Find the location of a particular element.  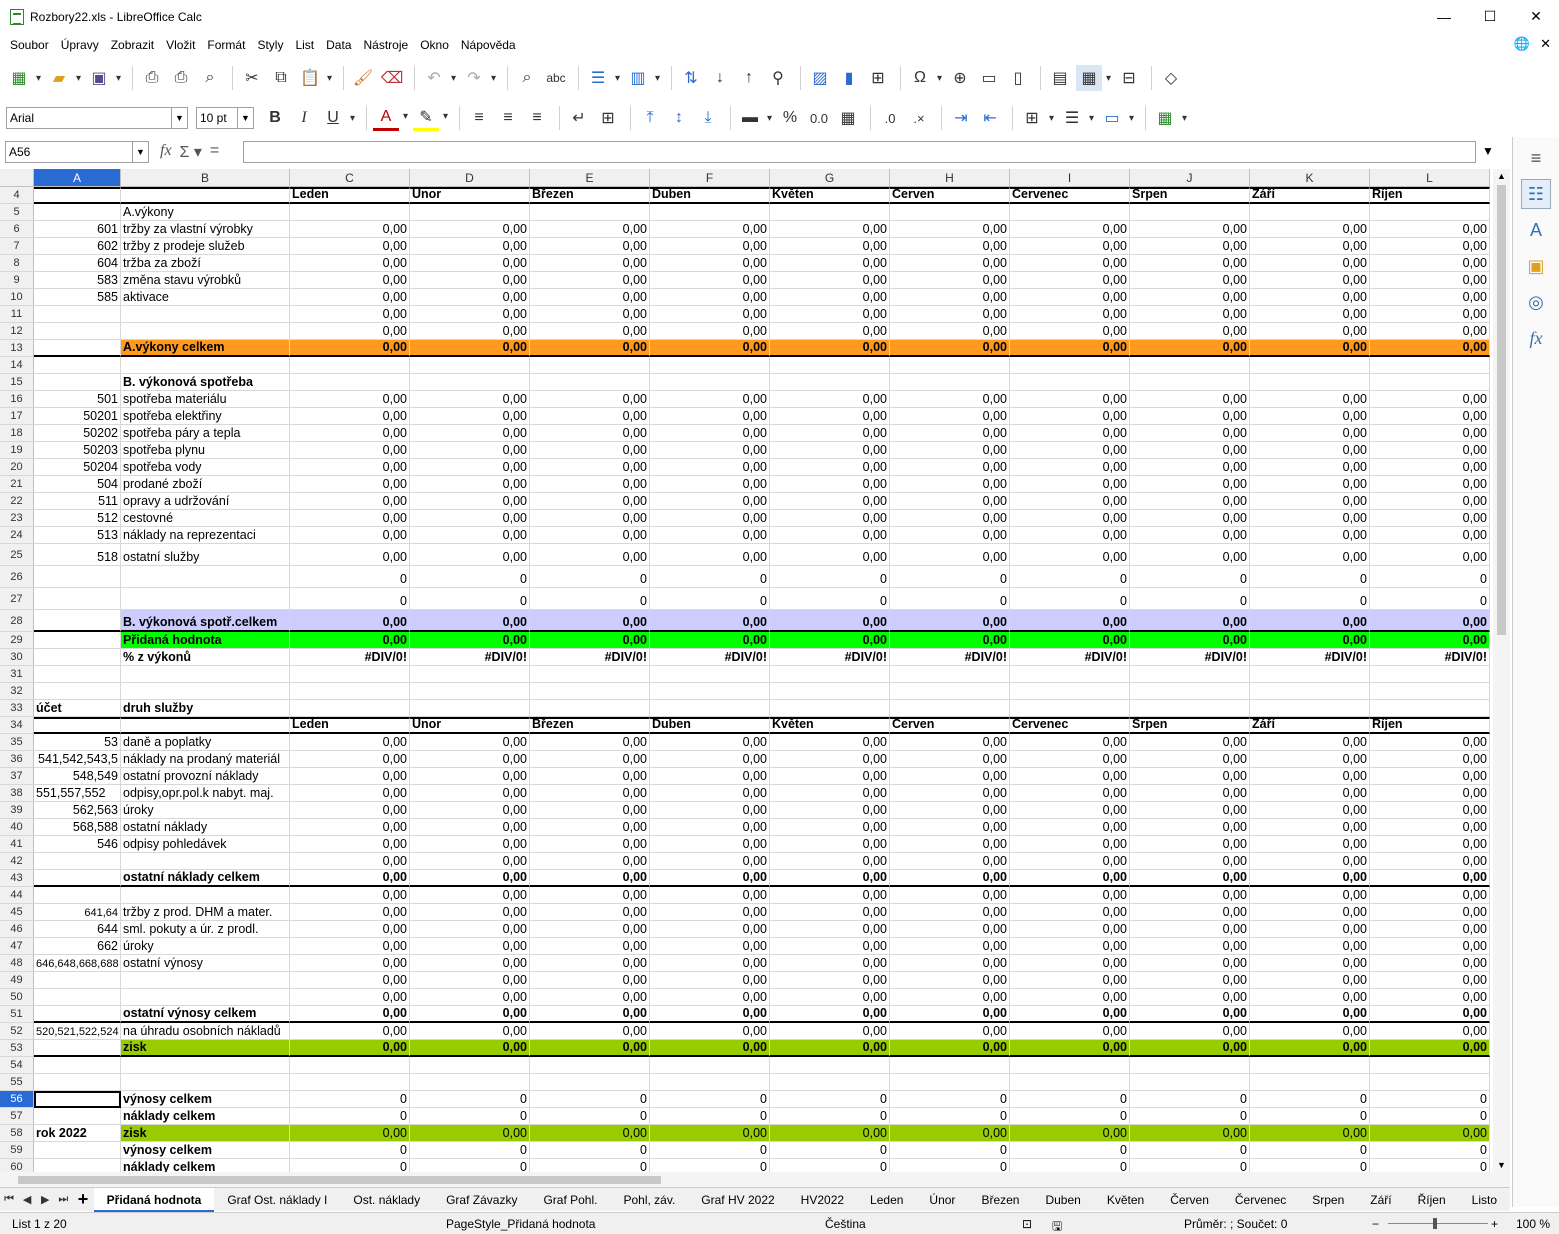

cell-e42: 0,00 is located at coordinates (590, 861).